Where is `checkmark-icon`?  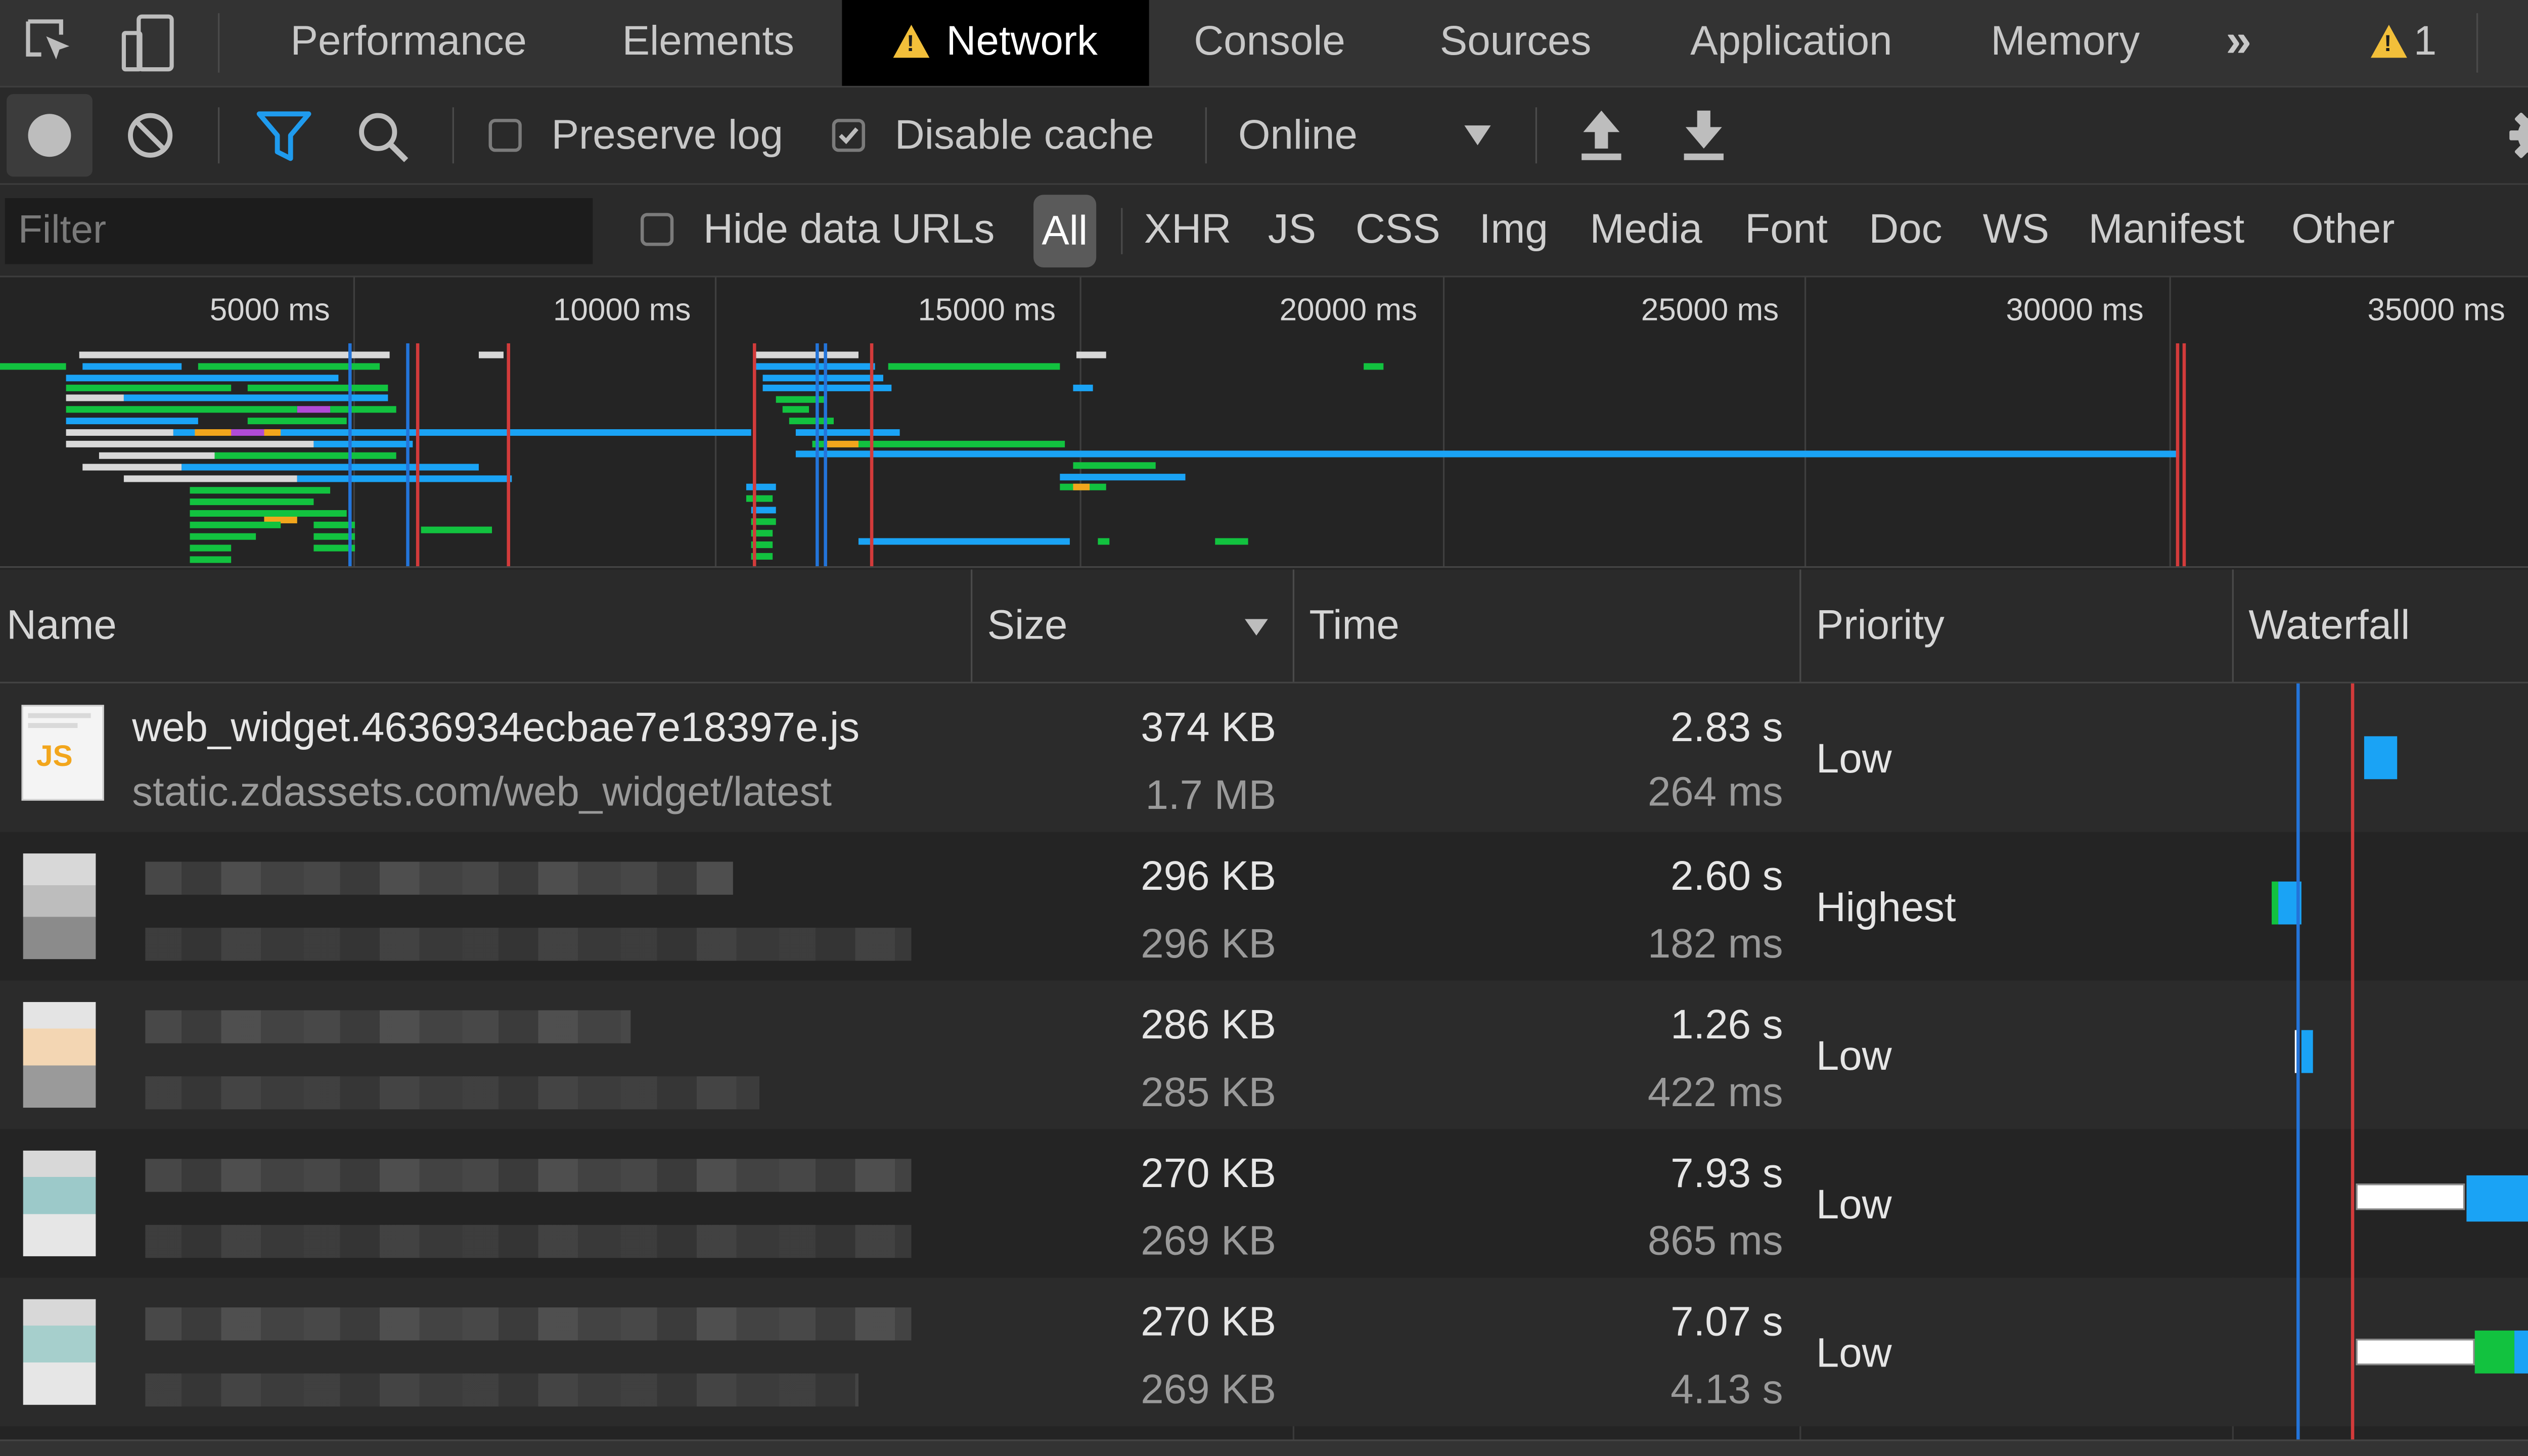 checkmark-icon is located at coordinates (849, 136).